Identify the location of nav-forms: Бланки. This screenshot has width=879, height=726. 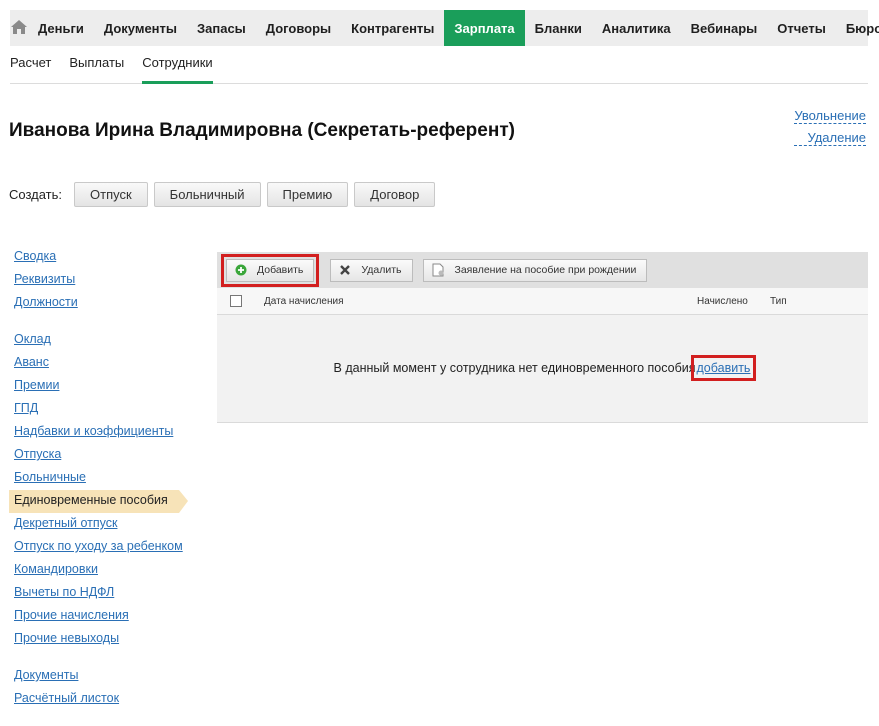
(558, 28).